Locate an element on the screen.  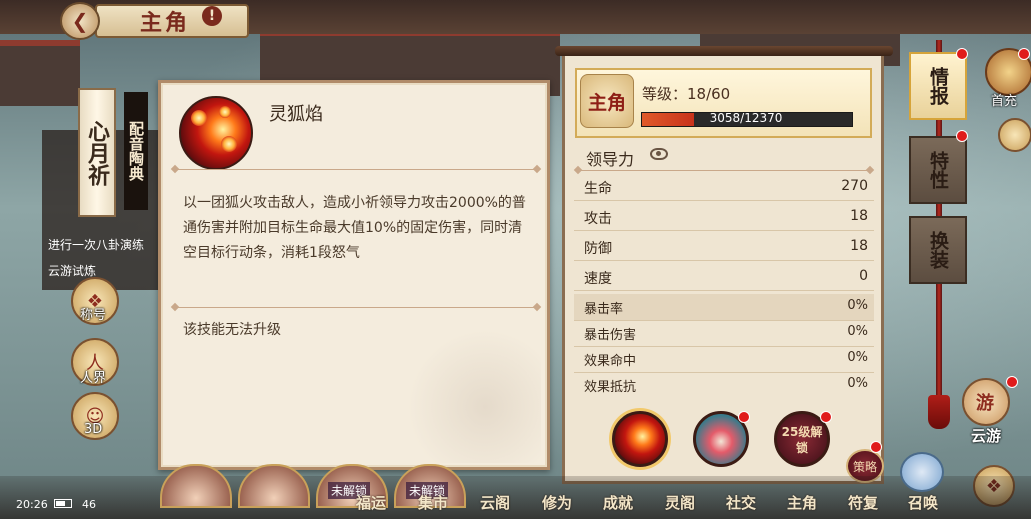
stat-row: 暴击伤害 0% is located at coordinates (724, 333).